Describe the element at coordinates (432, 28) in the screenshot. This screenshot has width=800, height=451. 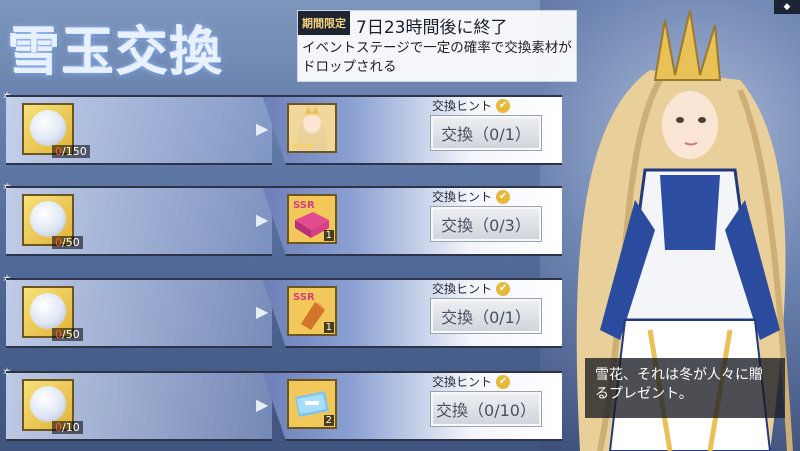
I see `countdown-text: 7日23時間後に終了` at that location.